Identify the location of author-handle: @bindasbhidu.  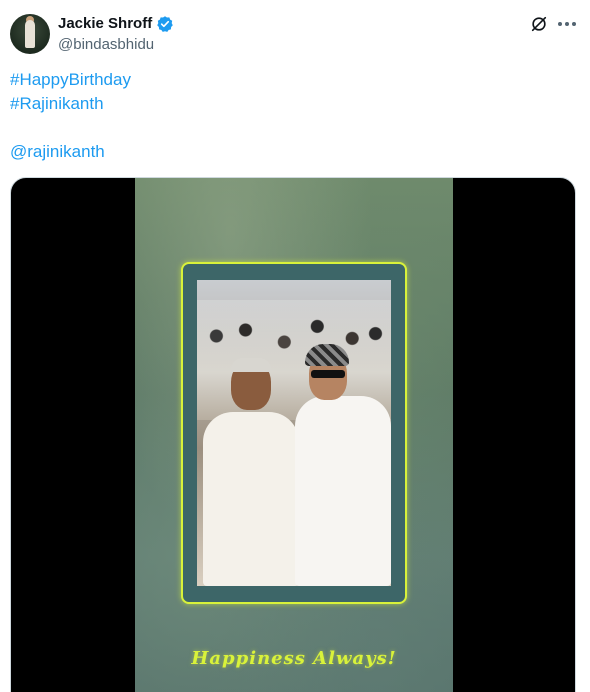
(106, 44).